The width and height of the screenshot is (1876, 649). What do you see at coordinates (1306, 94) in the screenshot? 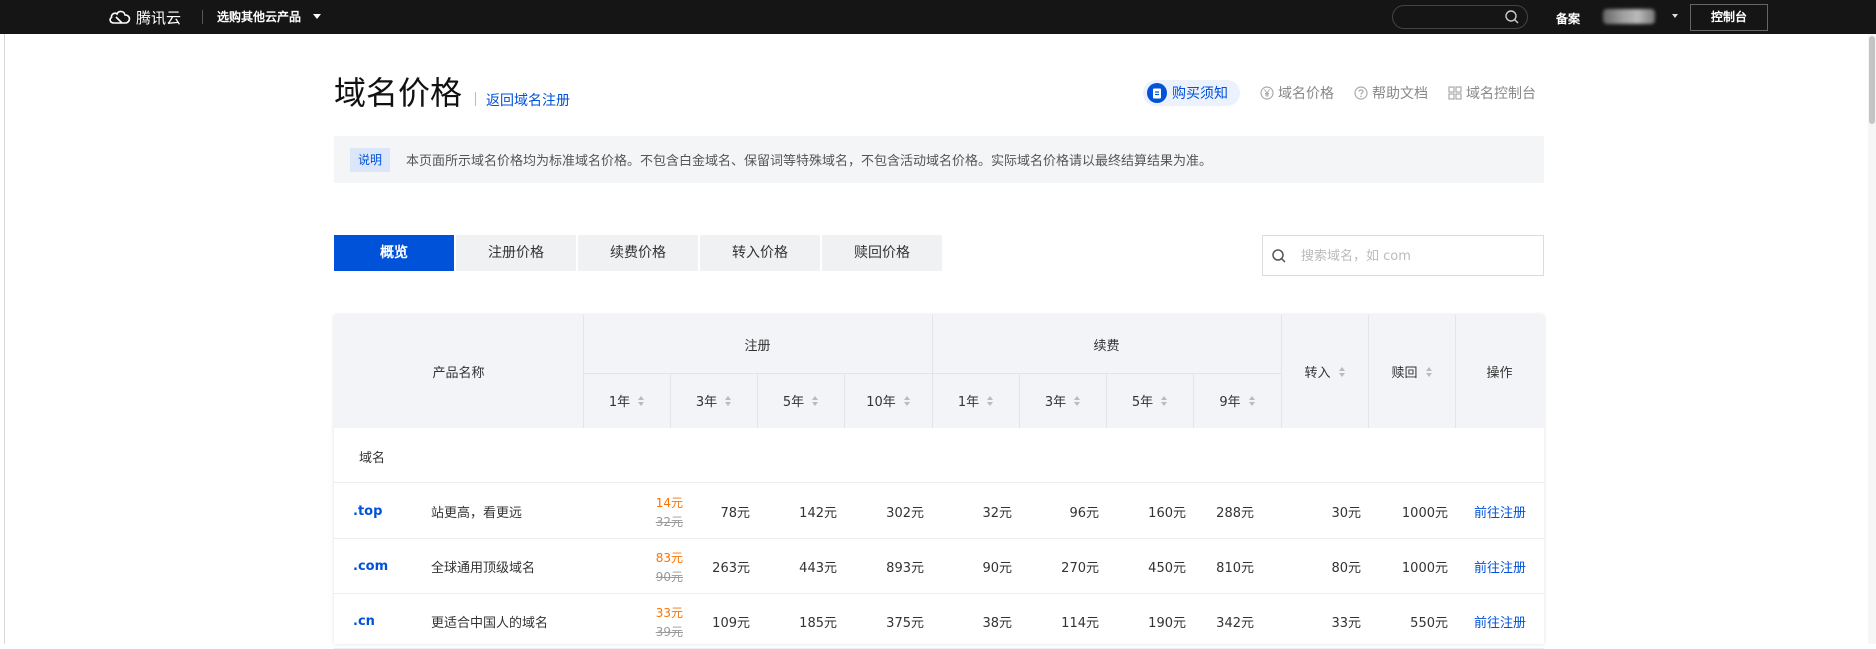
I see `domain-price-label: 域名价格` at bounding box center [1306, 94].